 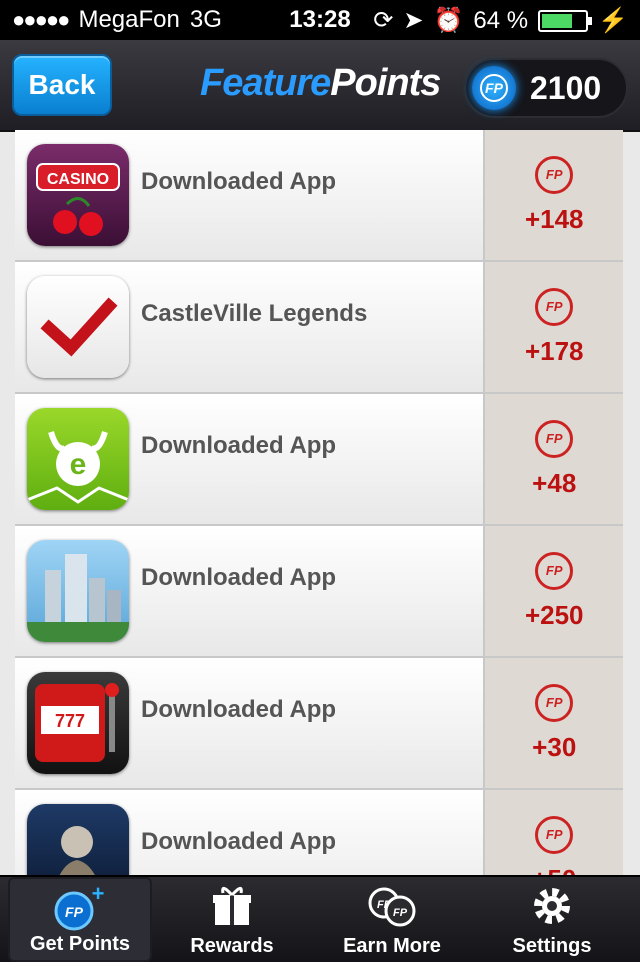 I want to click on coins-icon: FP FP, so click(x=392, y=908).